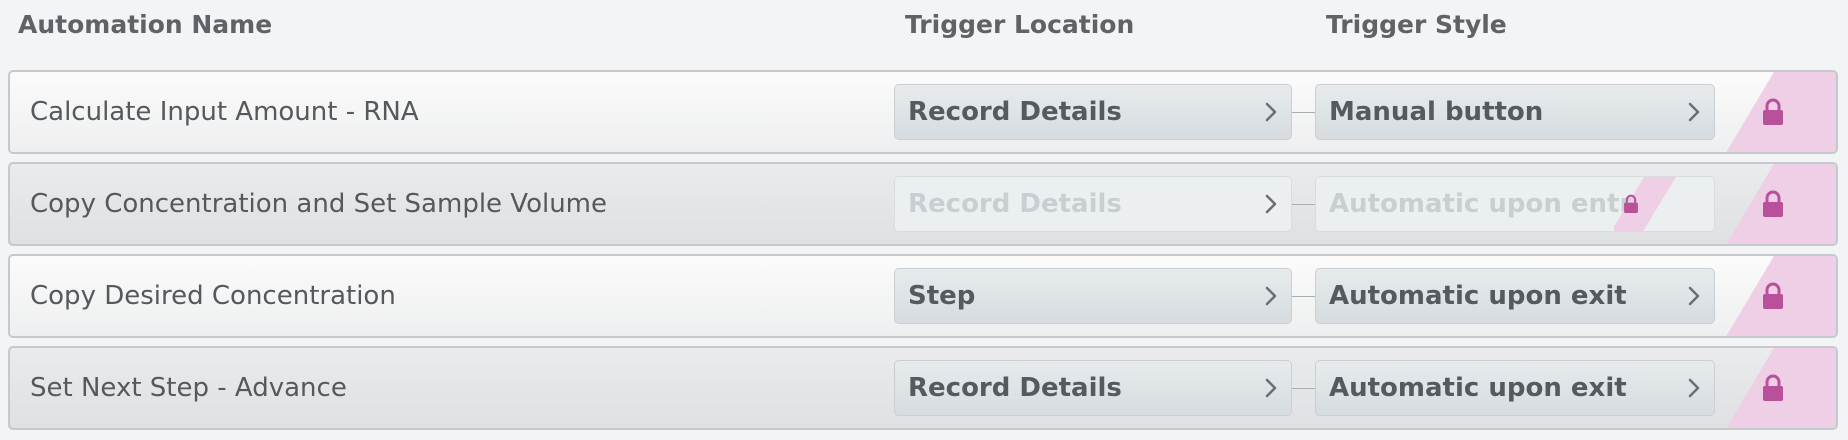 The image size is (1848, 440). What do you see at coordinates (942, 296) in the screenshot?
I see `trigger-location-value: Step` at bounding box center [942, 296].